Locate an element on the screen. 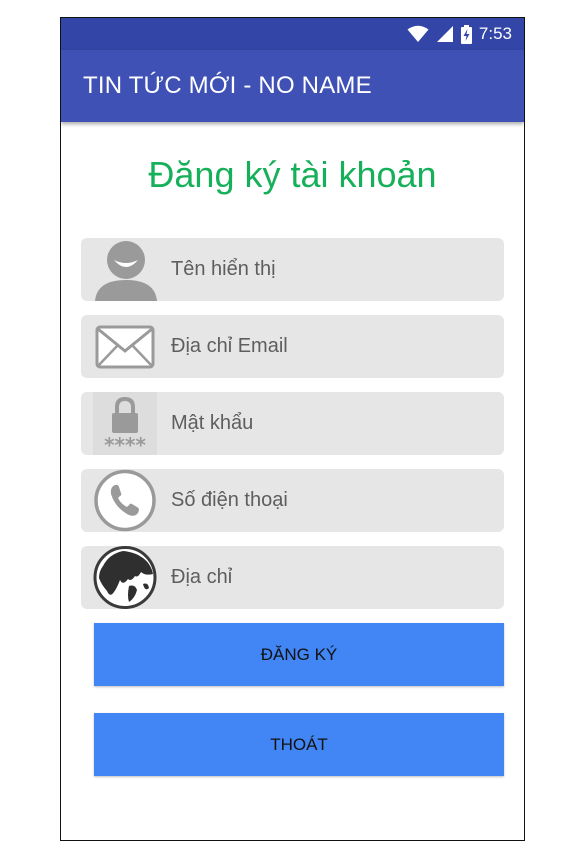 This screenshot has width=584, height=859. app-title: TIN TỨC MỚI - NO NAME is located at coordinates (227, 85).